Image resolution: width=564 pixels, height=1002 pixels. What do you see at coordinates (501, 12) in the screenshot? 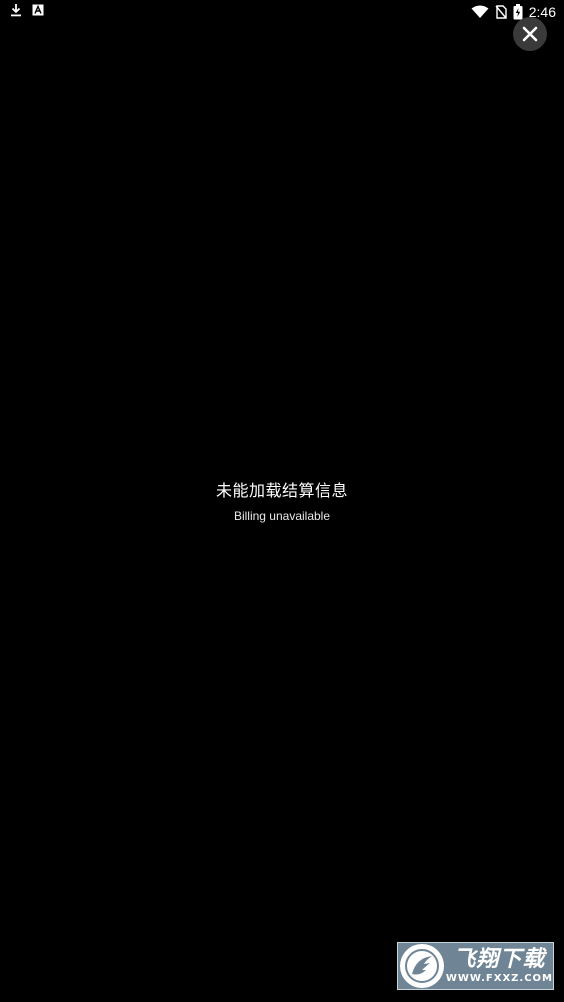
I see `no-sim-icon` at bounding box center [501, 12].